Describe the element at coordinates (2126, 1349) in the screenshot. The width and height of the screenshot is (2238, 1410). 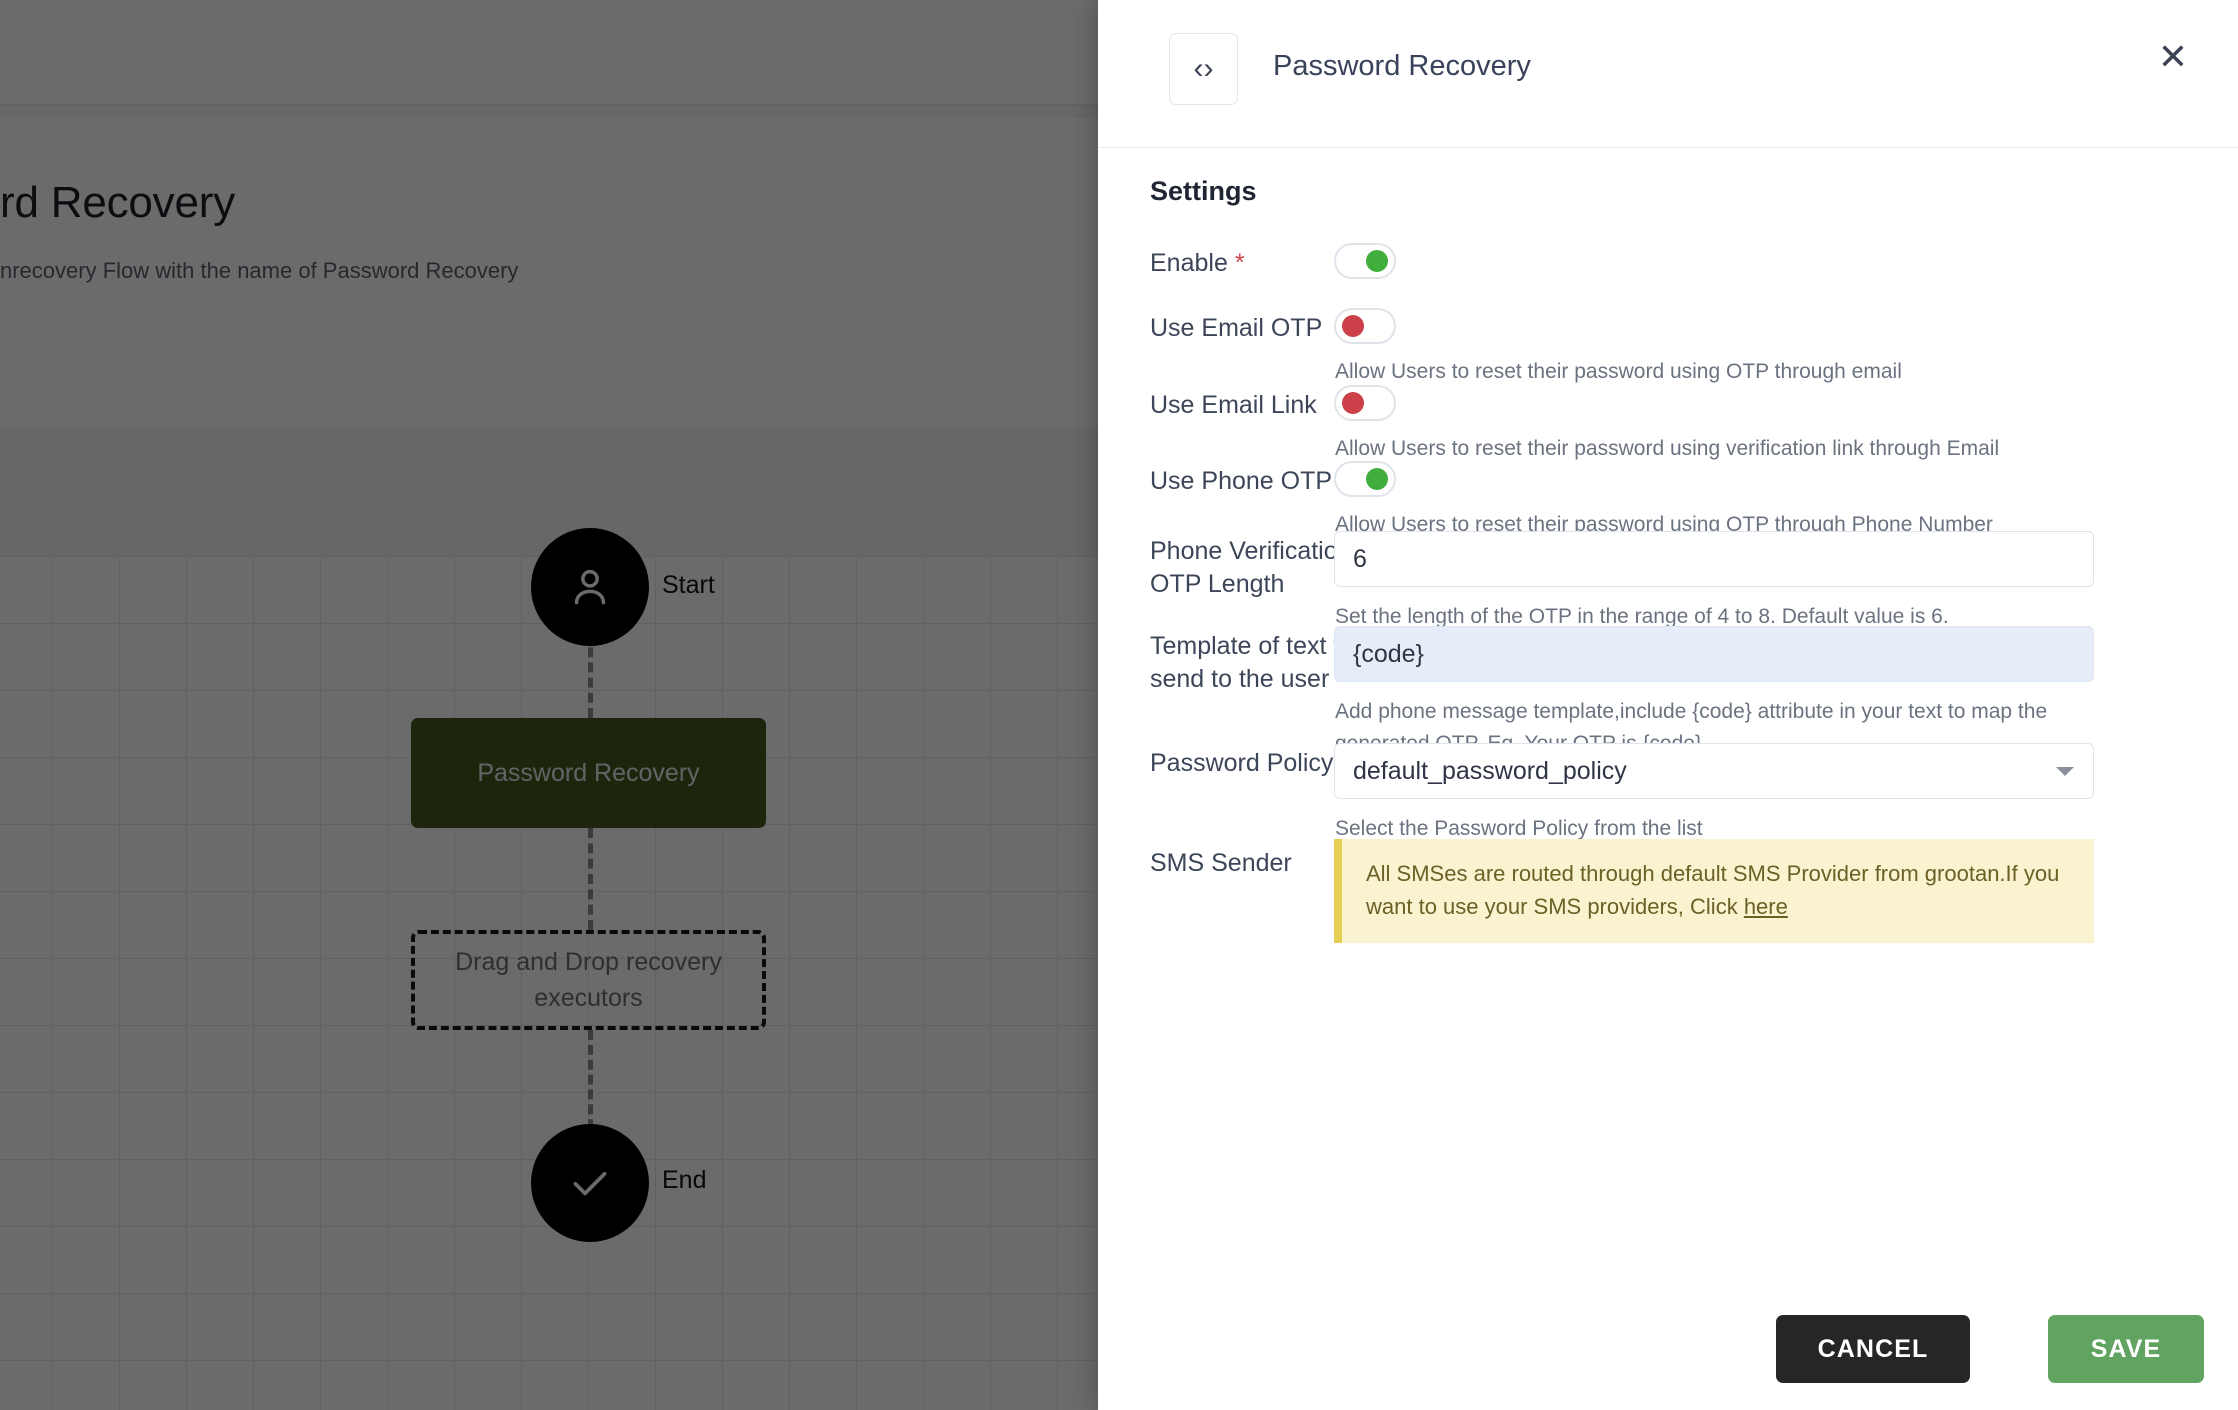
I see `save-button: SAVE` at that location.